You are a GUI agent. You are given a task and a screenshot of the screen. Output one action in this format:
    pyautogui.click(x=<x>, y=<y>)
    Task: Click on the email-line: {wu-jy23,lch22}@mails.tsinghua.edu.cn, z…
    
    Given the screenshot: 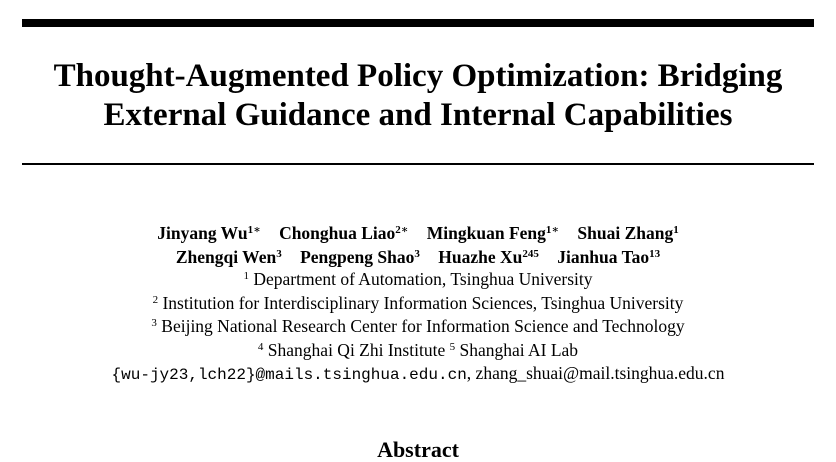 What is the action you would take?
    pyautogui.click(x=418, y=373)
    